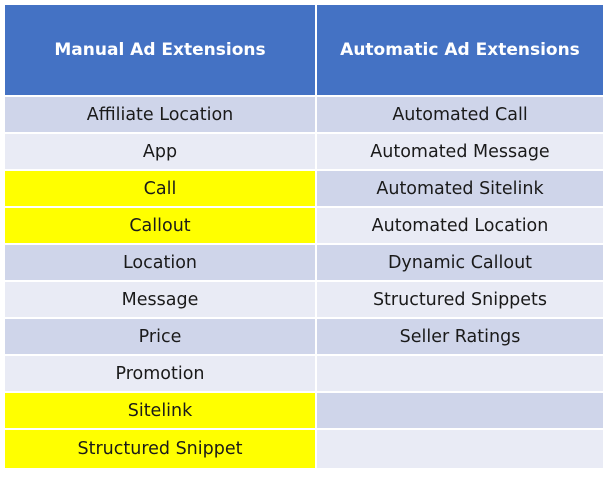 The height and width of the screenshot is (477, 607). What do you see at coordinates (459, 114) in the screenshot?
I see `automatic-extension-cell: Automated Call` at bounding box center [459, 114].